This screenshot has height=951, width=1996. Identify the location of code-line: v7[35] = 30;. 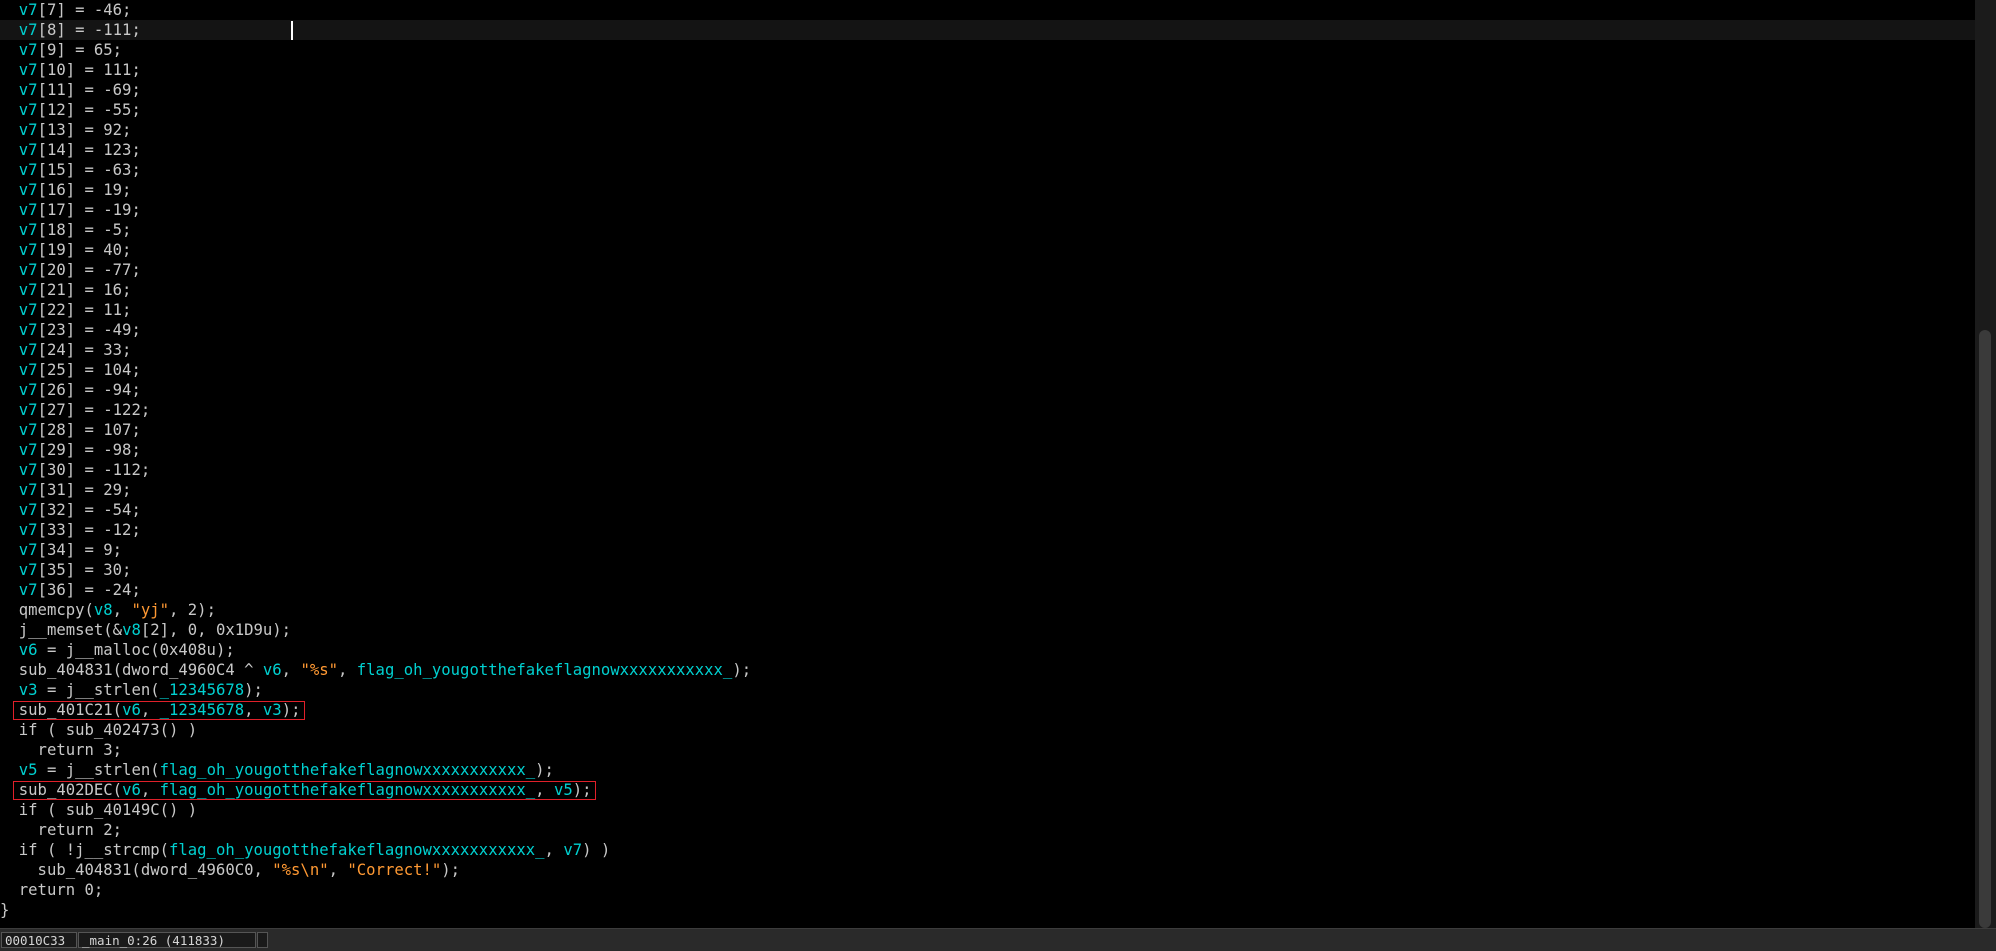
(987, 570).